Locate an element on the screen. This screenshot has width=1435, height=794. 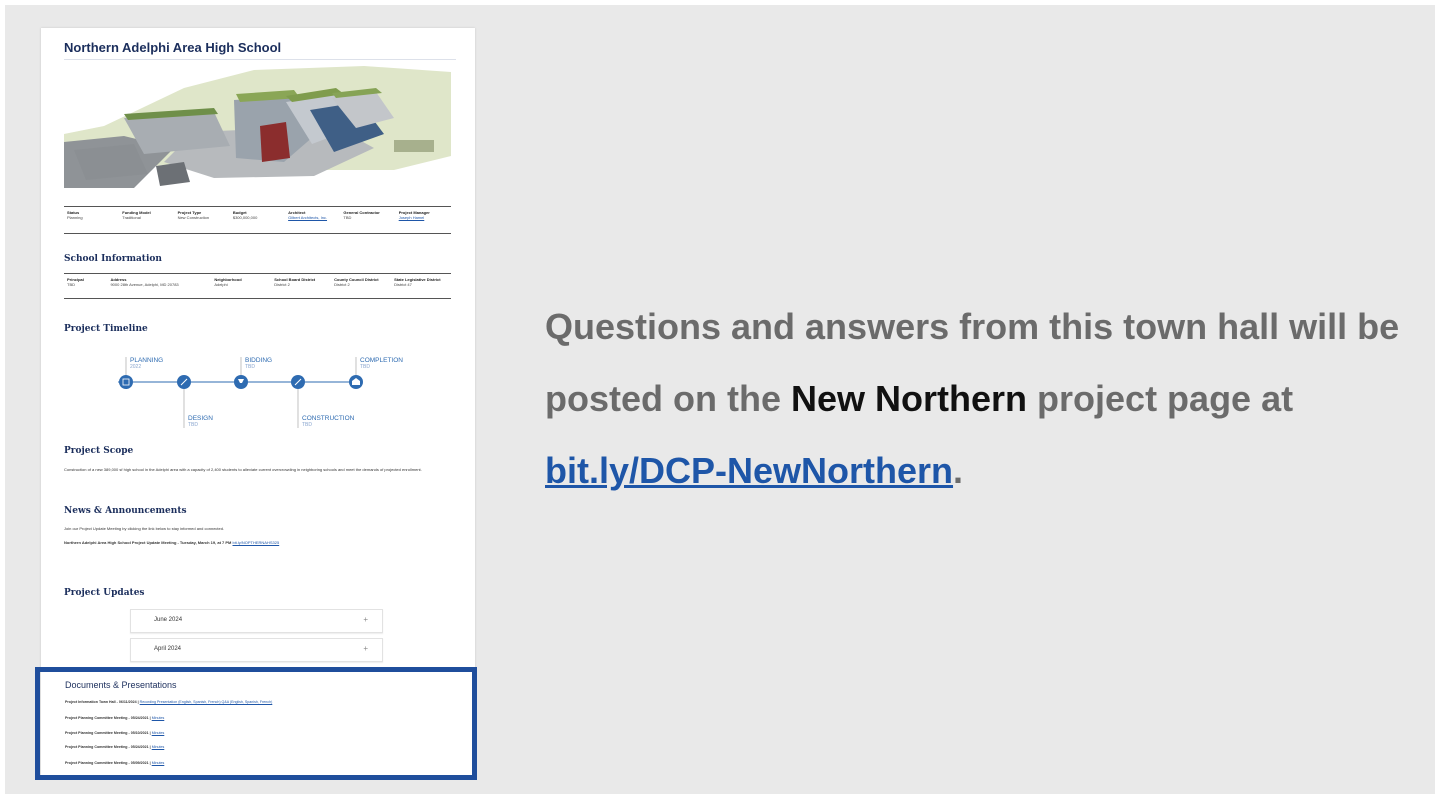
timeline-heading: Project Timeline is located at coordinates (106, 329).